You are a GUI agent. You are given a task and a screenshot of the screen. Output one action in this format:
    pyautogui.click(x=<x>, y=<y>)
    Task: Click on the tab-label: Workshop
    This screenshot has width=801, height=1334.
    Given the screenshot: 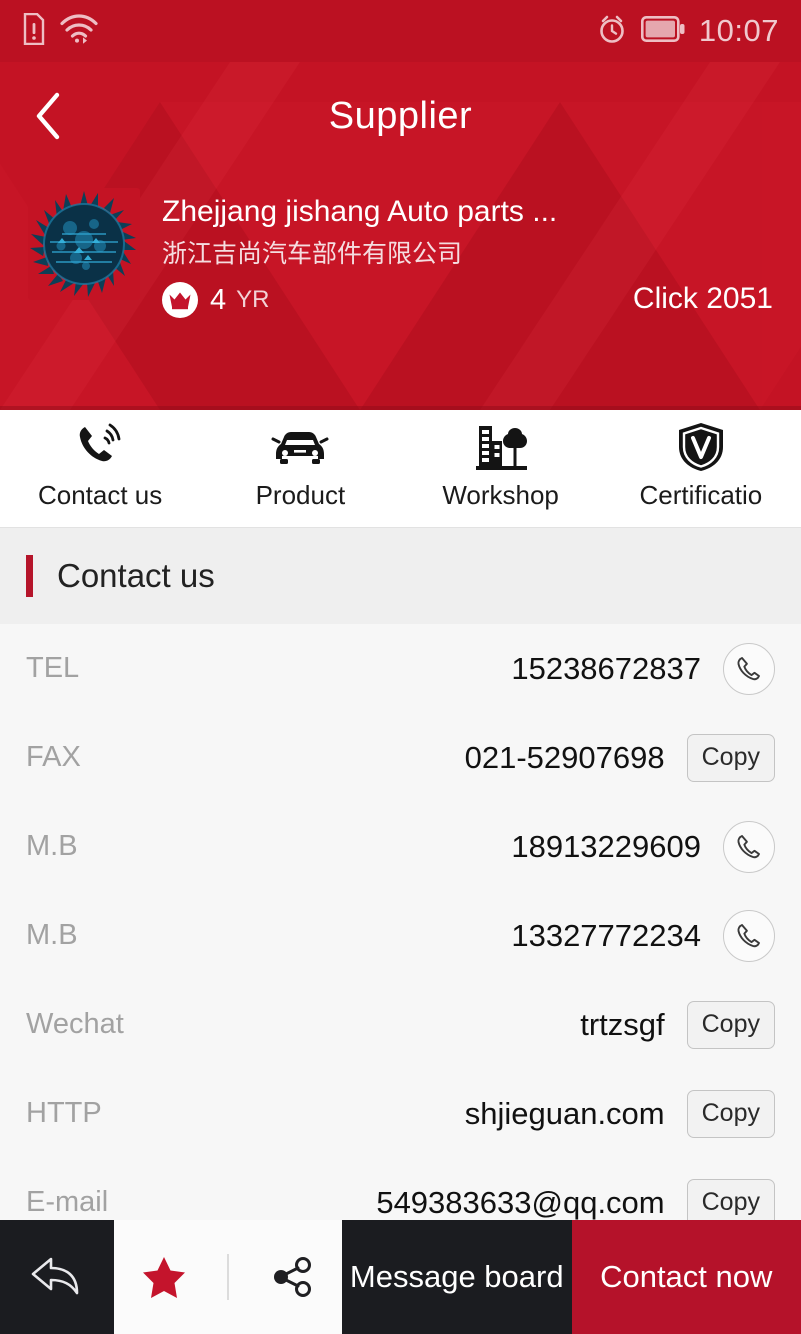 What is the action you would take?
    pyautogui.click(x=500, y=495)
    